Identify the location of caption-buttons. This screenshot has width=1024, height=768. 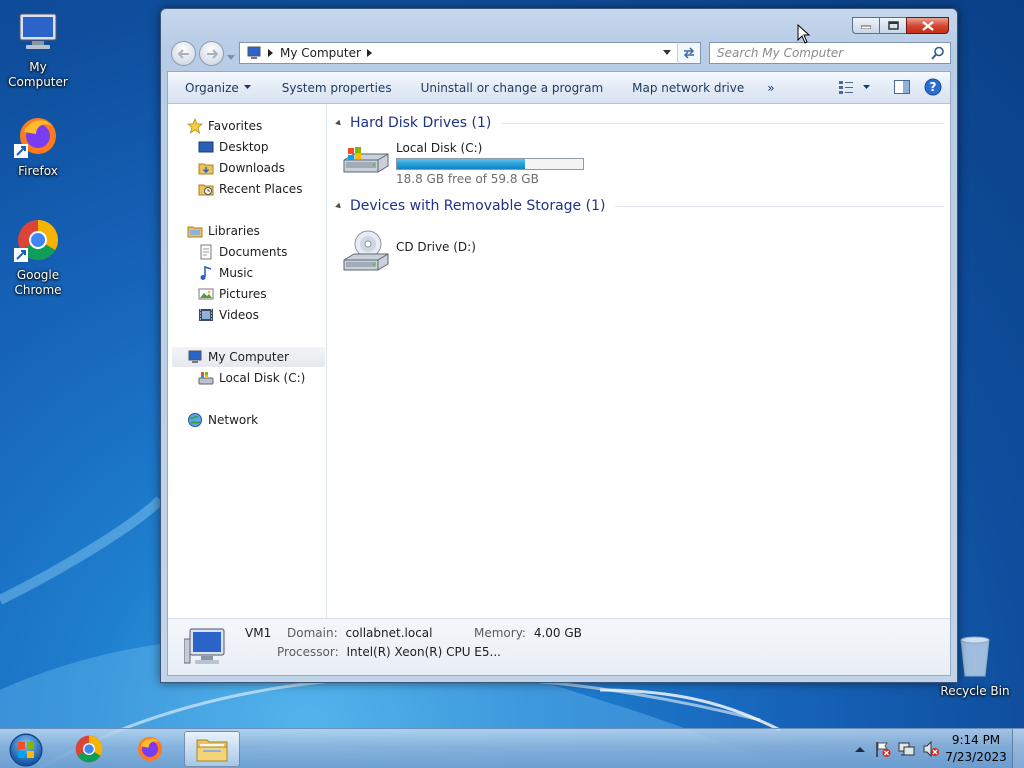
(900, 25).